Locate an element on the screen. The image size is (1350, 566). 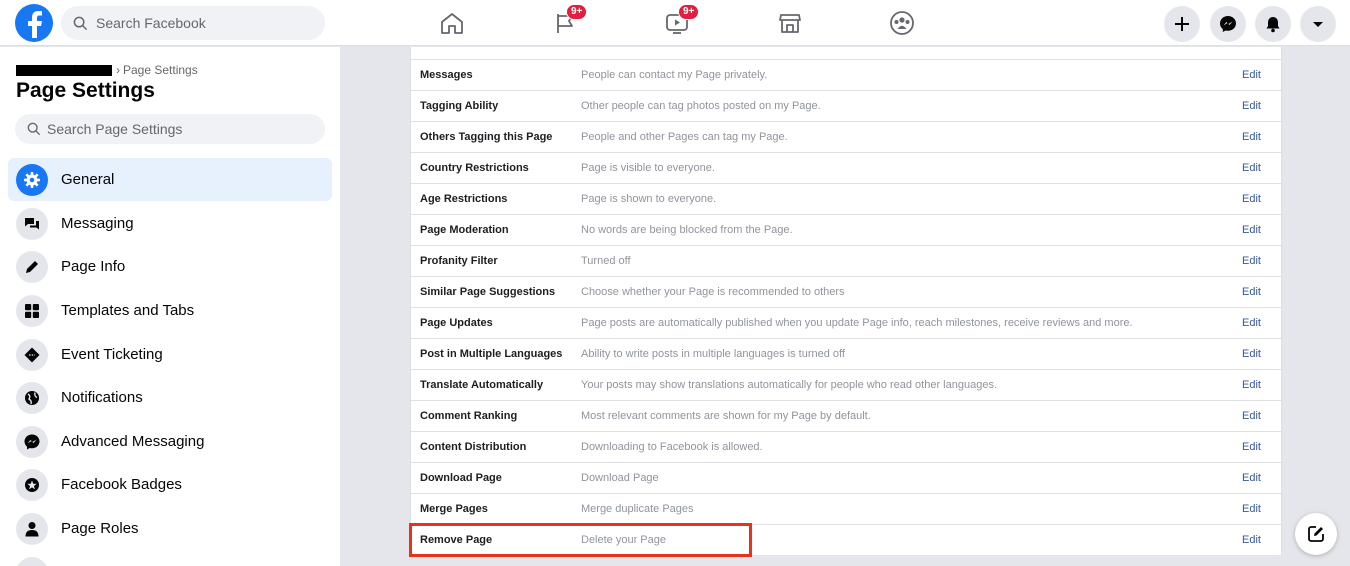
sidebar-item-label: Event Ticketing is located at coordinates (112, 354).